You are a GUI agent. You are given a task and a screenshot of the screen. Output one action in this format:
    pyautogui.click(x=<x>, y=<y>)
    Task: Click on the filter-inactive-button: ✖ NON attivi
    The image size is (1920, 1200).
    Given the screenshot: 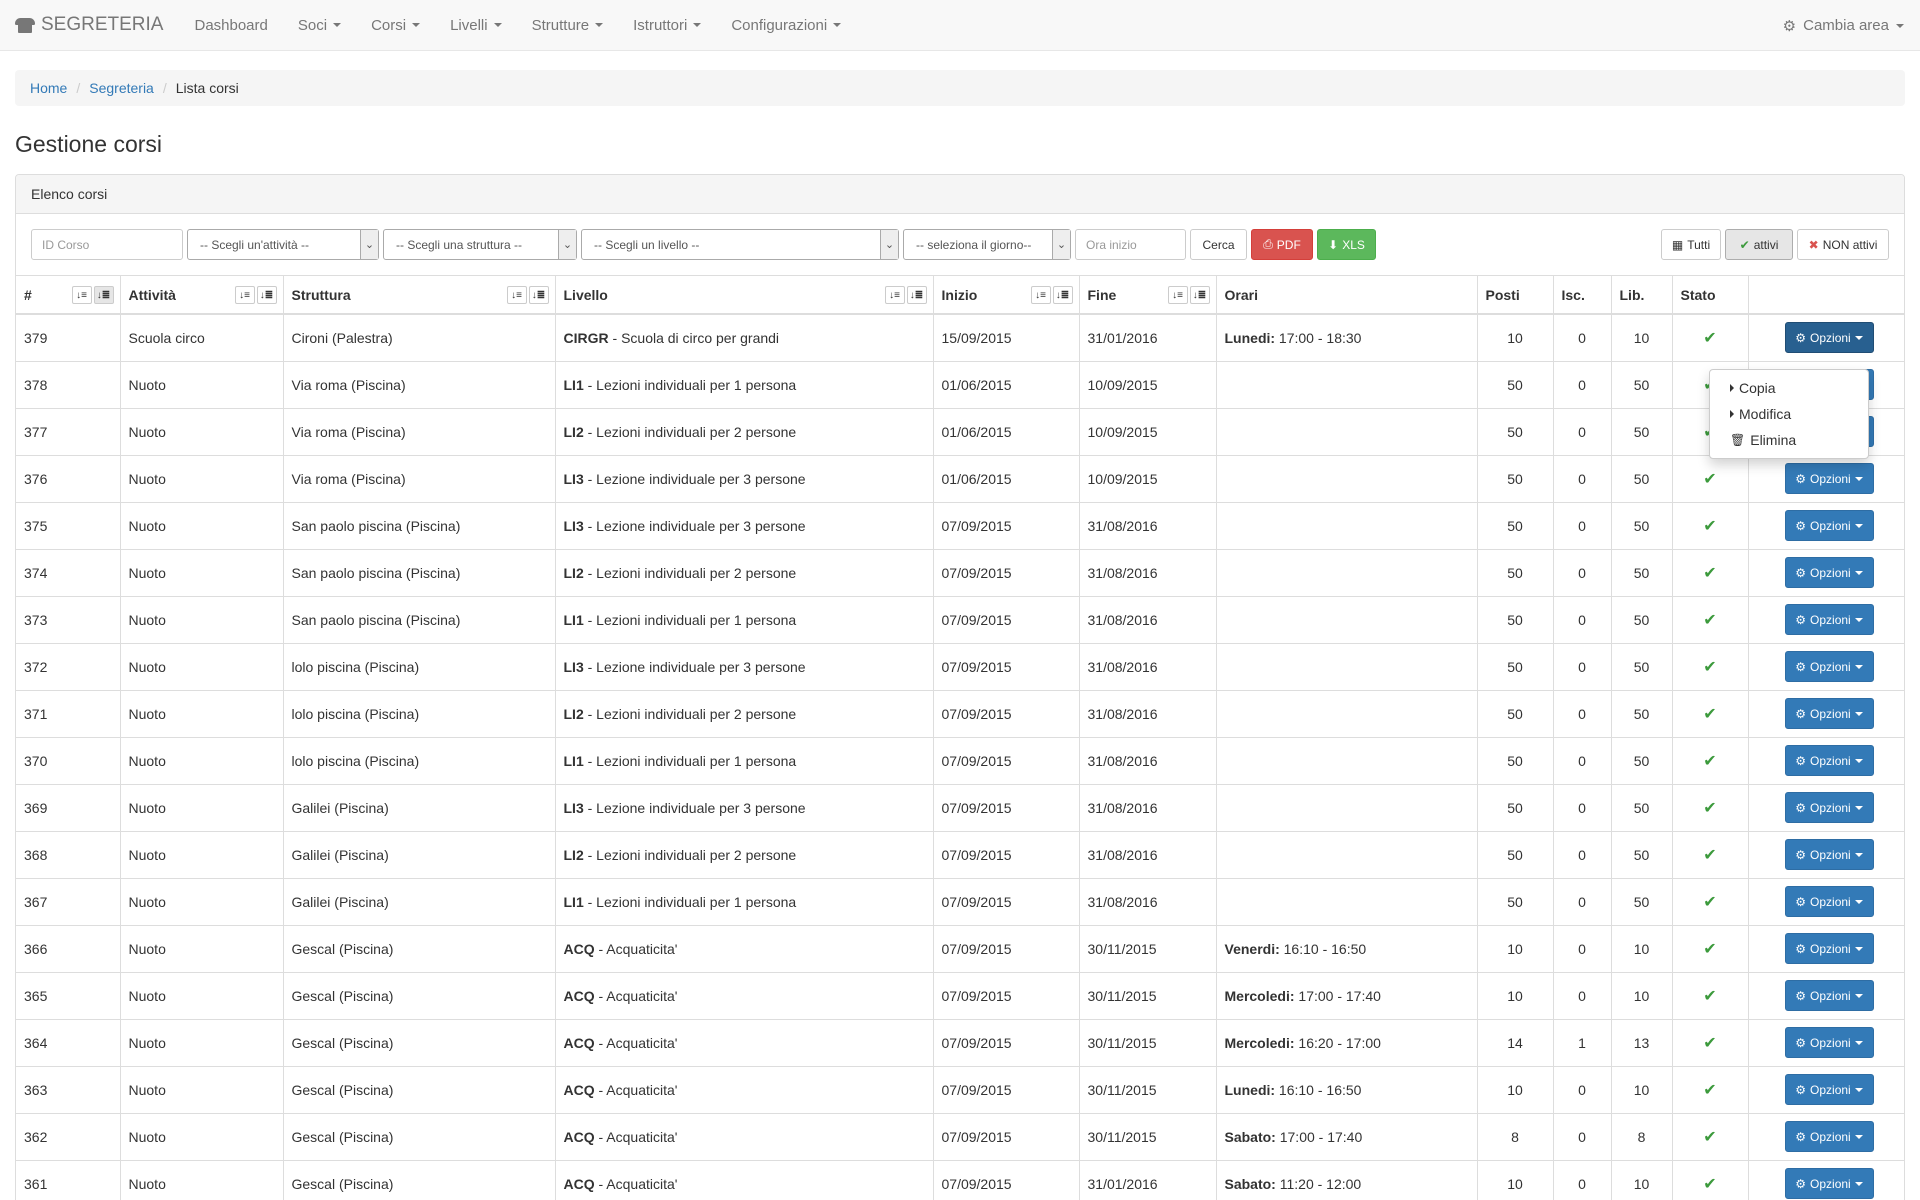 What is the action you would take?
    pyautogui.click(x=1843, y=244)
    